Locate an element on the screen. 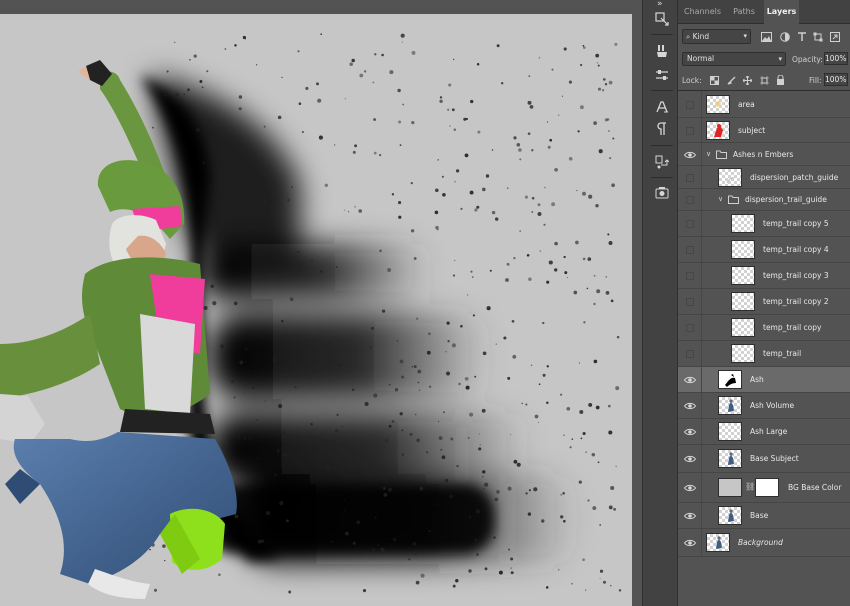  smart-object-filter-icon is located at coordinates (834, 36).